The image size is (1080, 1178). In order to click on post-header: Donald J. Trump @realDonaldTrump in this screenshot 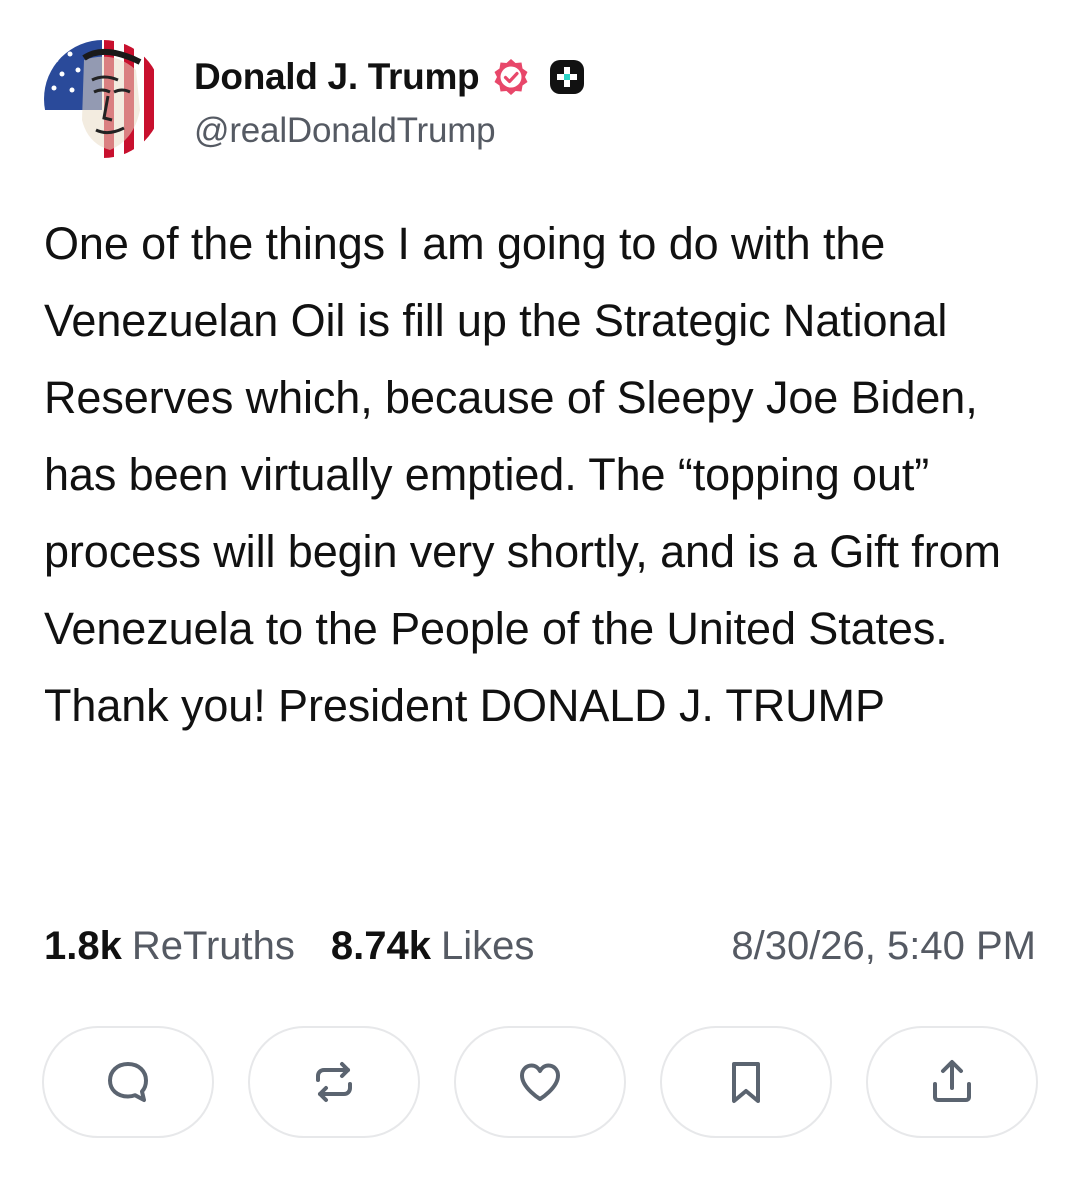, I will do `click(314, 99)`.